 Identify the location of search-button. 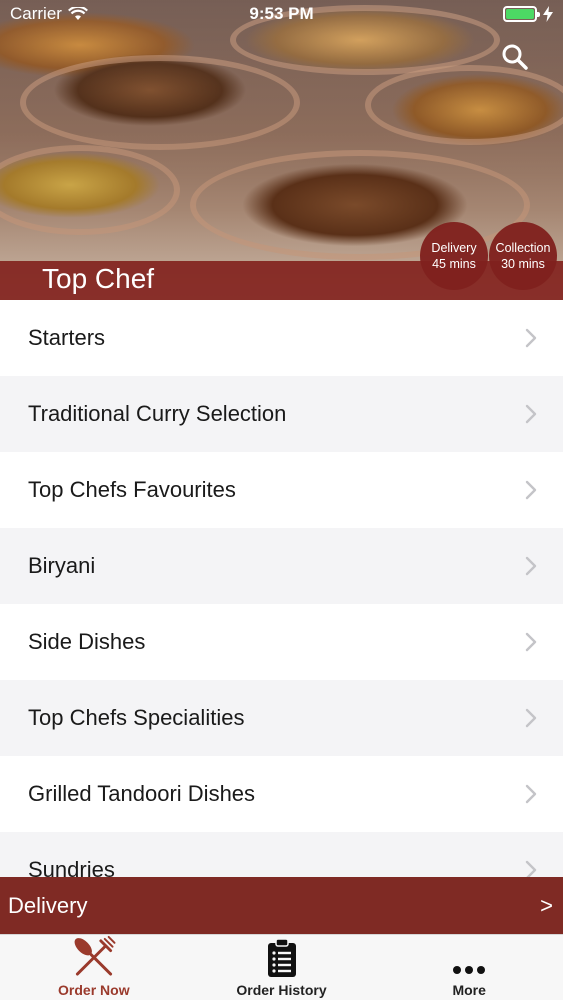
(515, 57).